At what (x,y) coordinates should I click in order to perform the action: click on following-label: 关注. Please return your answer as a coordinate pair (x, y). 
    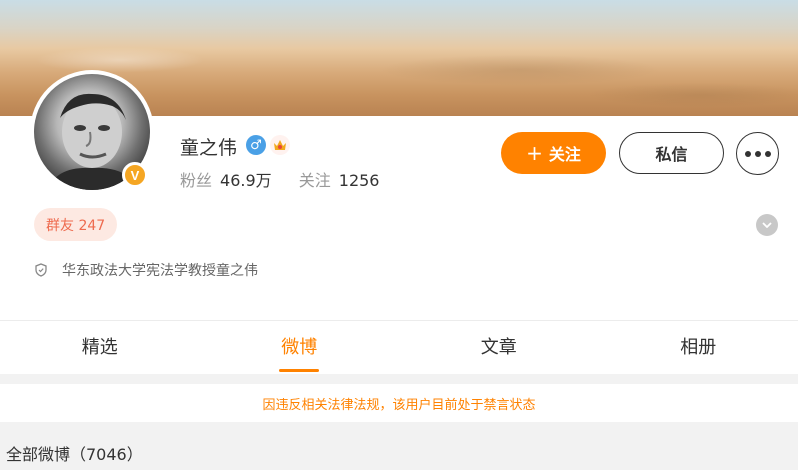
    Looking at the image, I should click on (315, 180).